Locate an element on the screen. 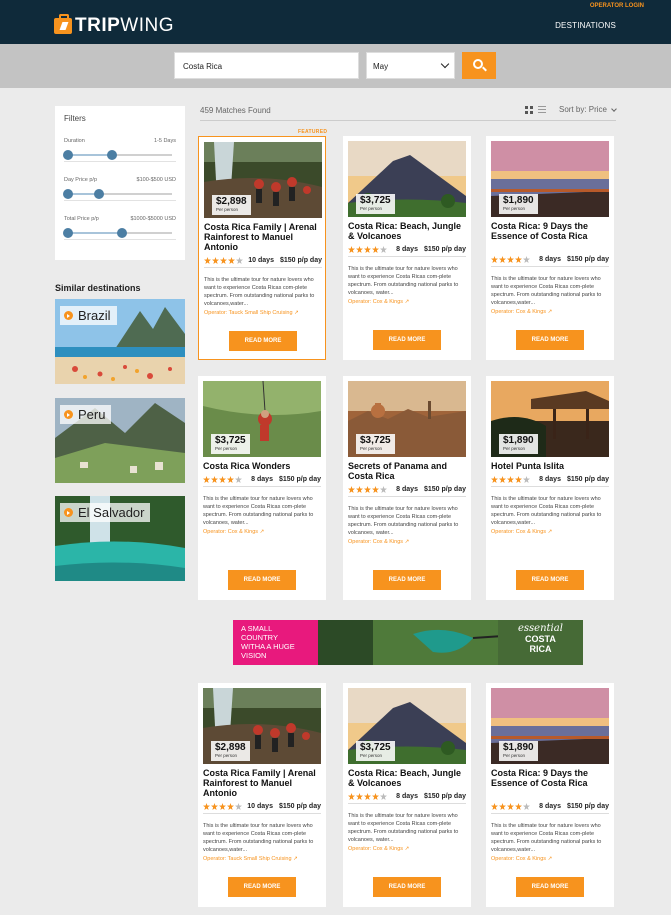  search-button is located at coordinates (479, 65).